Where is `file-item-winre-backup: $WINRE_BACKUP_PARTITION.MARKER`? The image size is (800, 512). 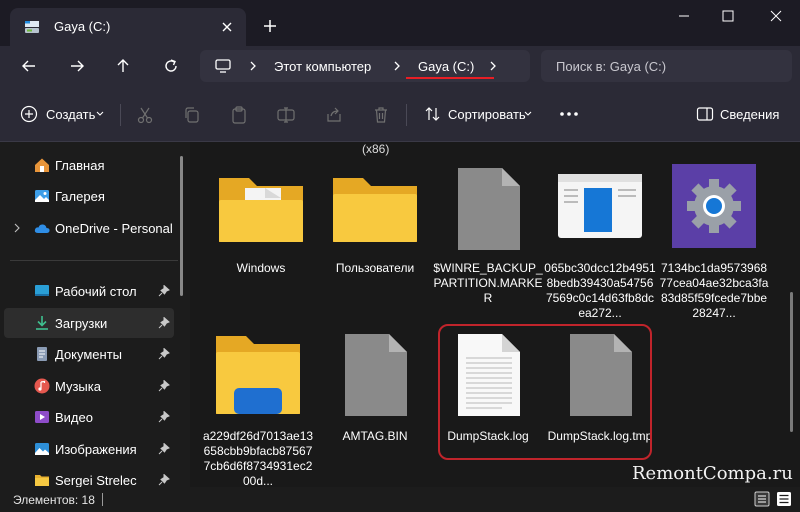 file-item-winre-backup: $WINRE_BACKUP_PARTITION.MARKER is located at coordinates (488, 239).